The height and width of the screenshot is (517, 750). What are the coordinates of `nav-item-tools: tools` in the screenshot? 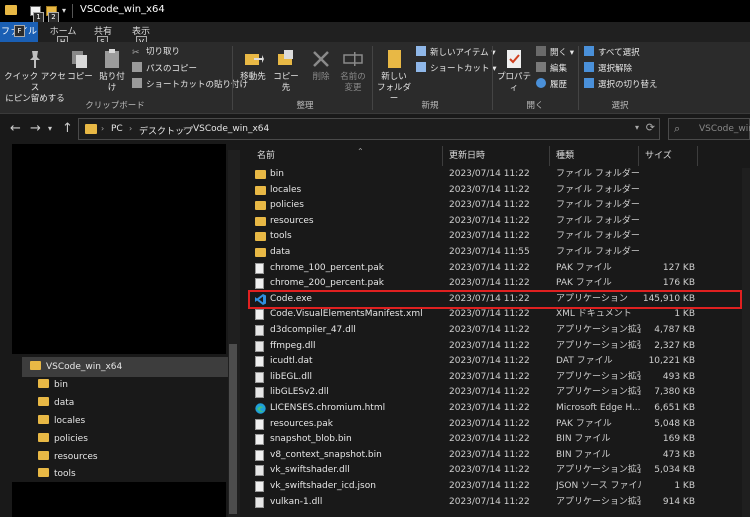 It's located at (57, 474).